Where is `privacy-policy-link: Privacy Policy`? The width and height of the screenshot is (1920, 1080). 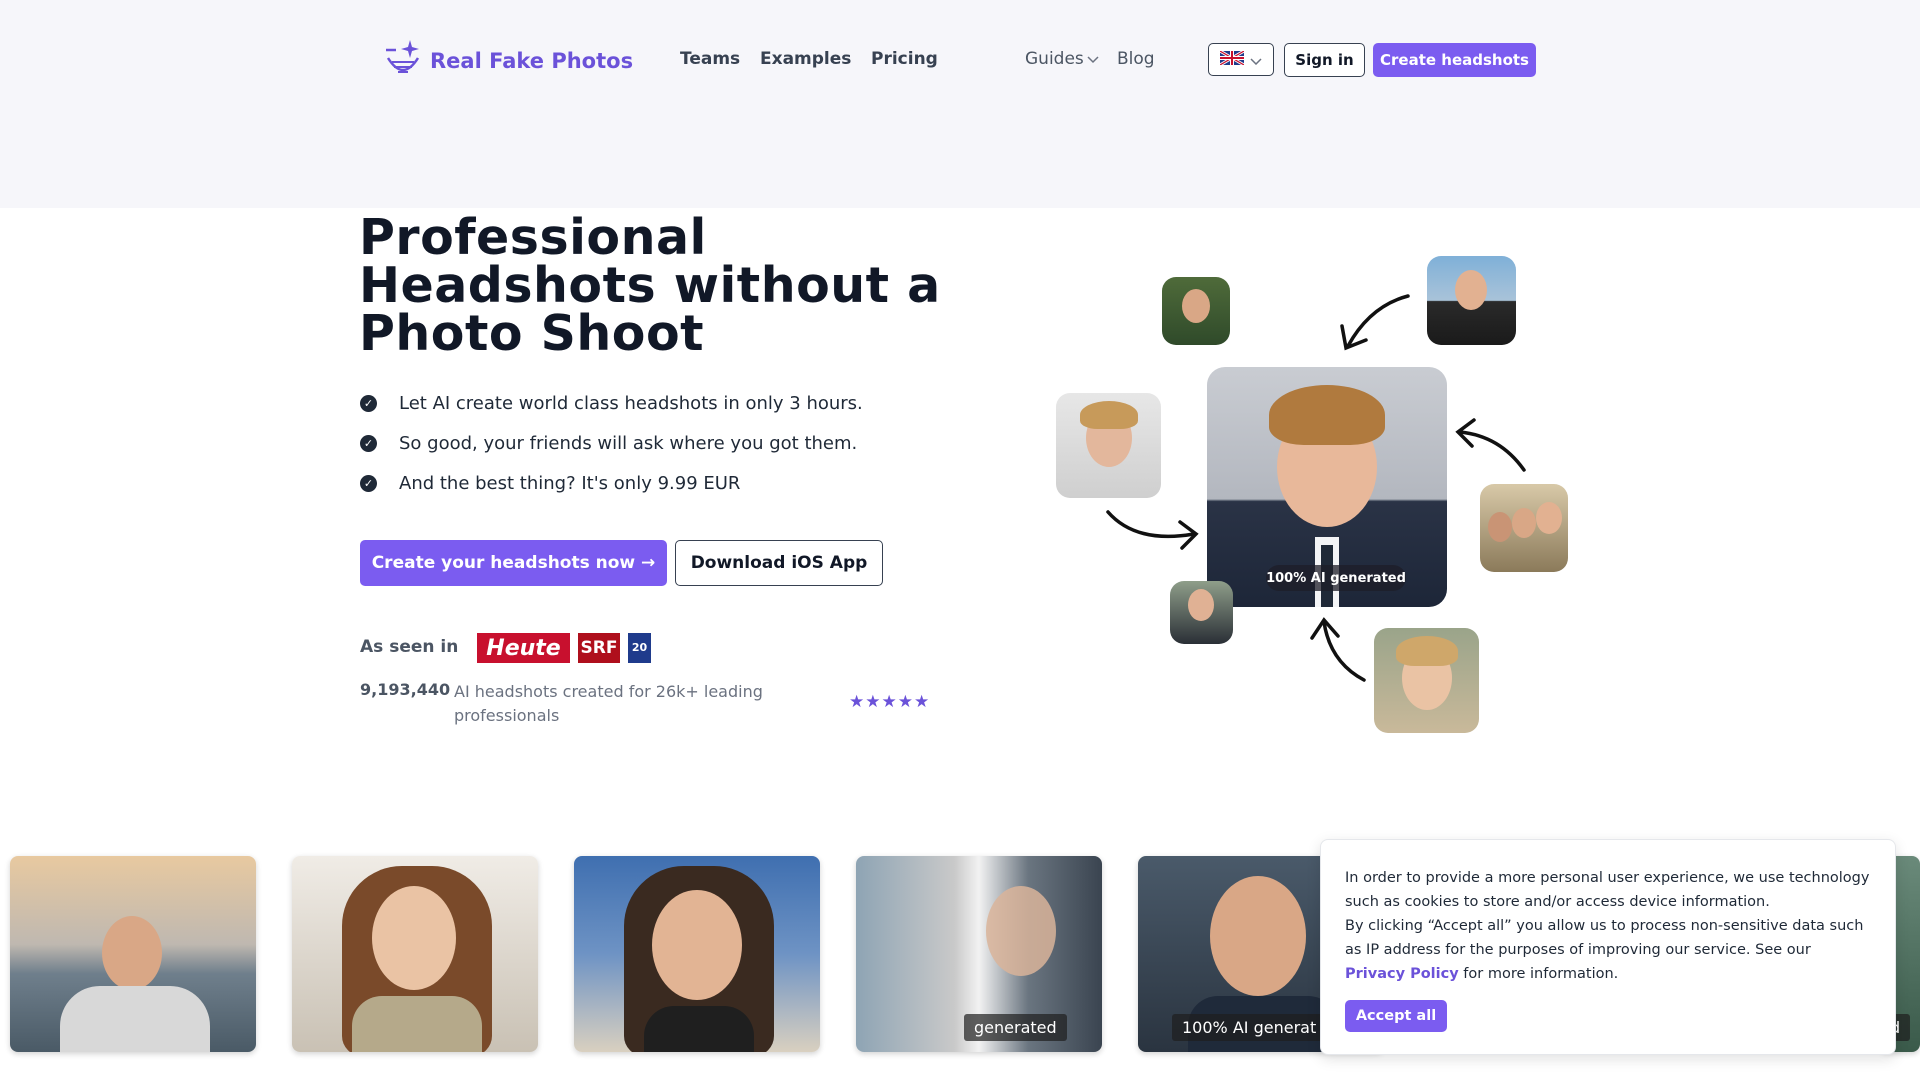
privacy-policy-link: Privacy Policy is located at coordinates (1402, 974).